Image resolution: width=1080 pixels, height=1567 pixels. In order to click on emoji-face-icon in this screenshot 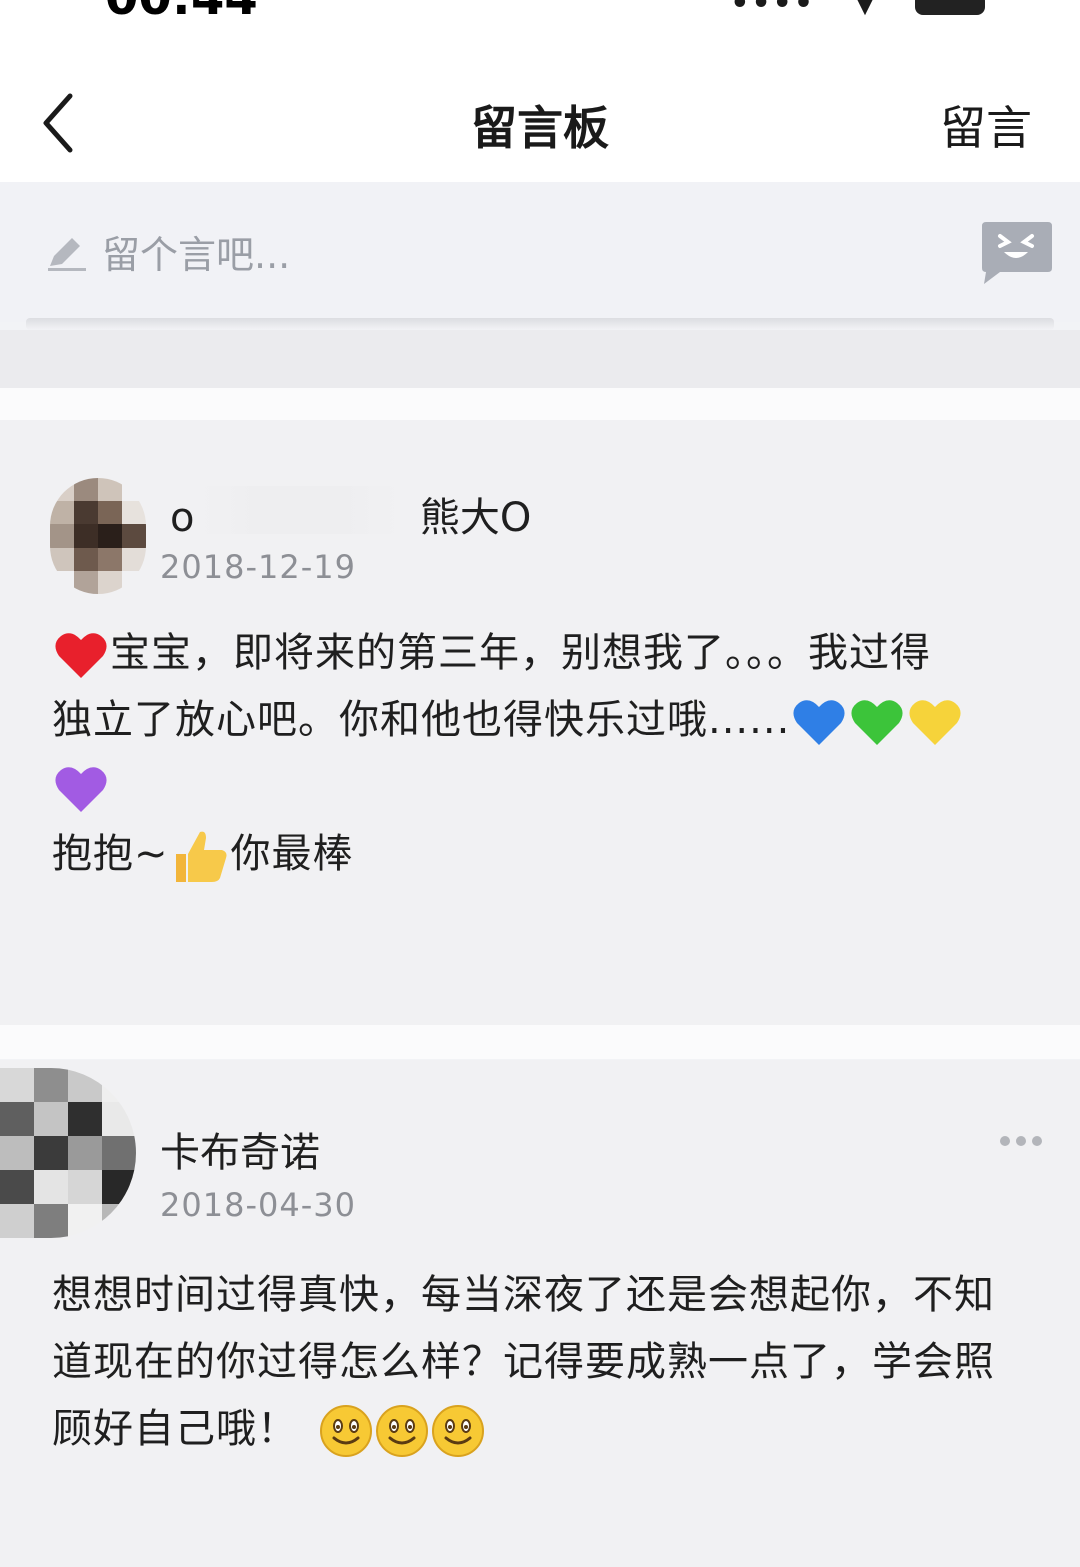, I will do `click(1017, 253)`.